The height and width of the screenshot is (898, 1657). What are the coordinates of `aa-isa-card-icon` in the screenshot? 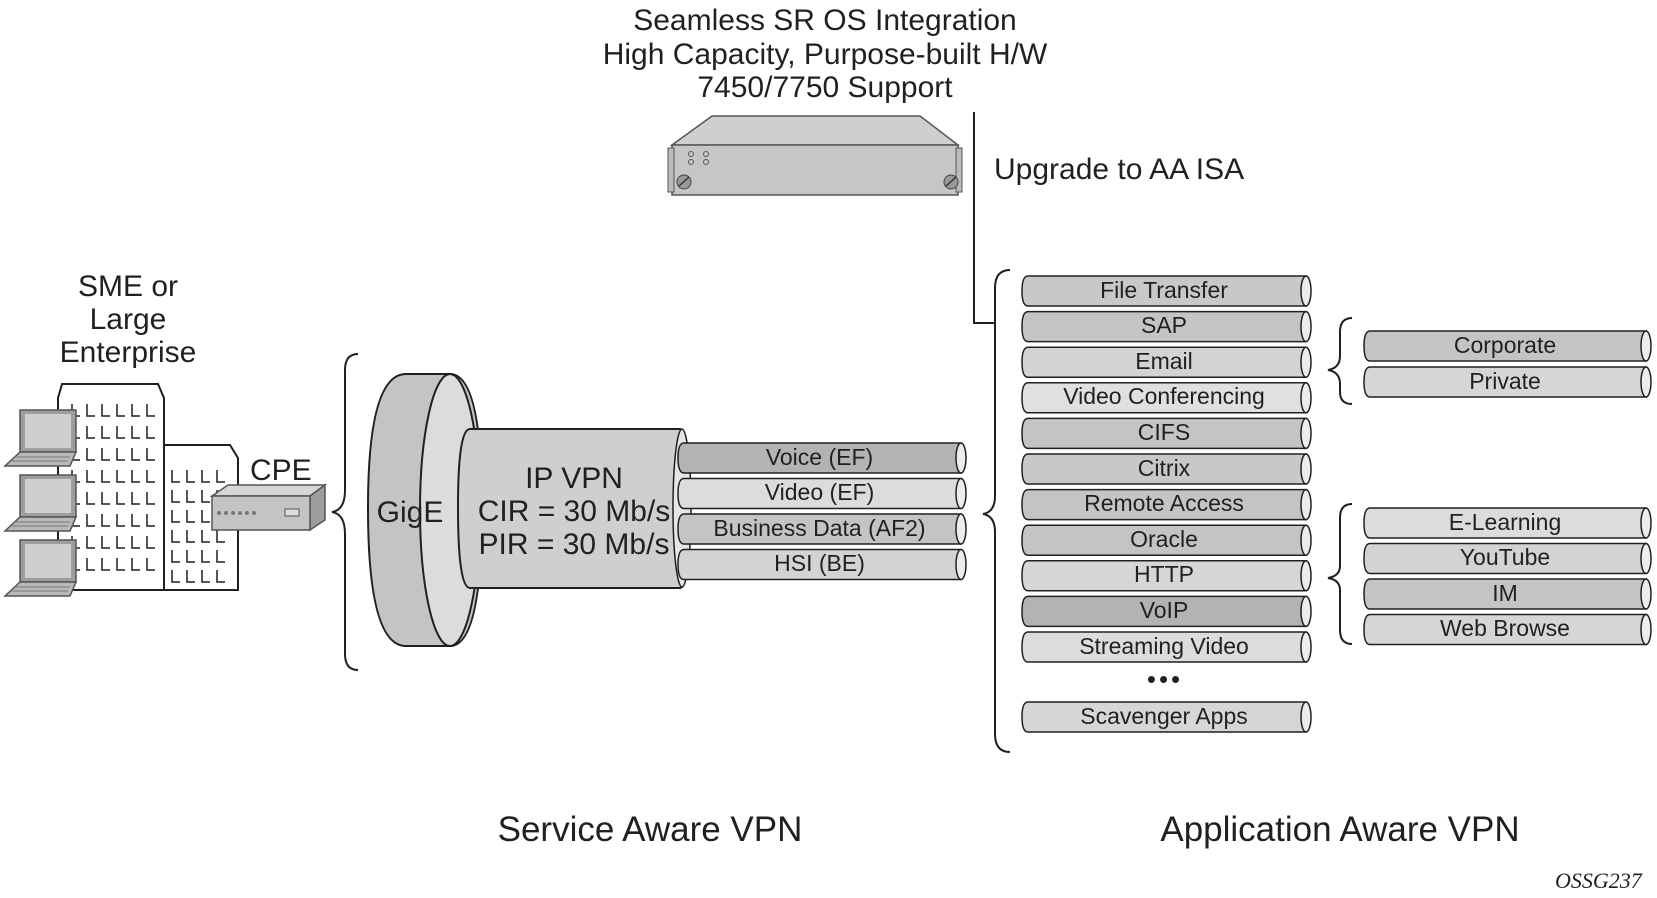 It's located at (815, 155).